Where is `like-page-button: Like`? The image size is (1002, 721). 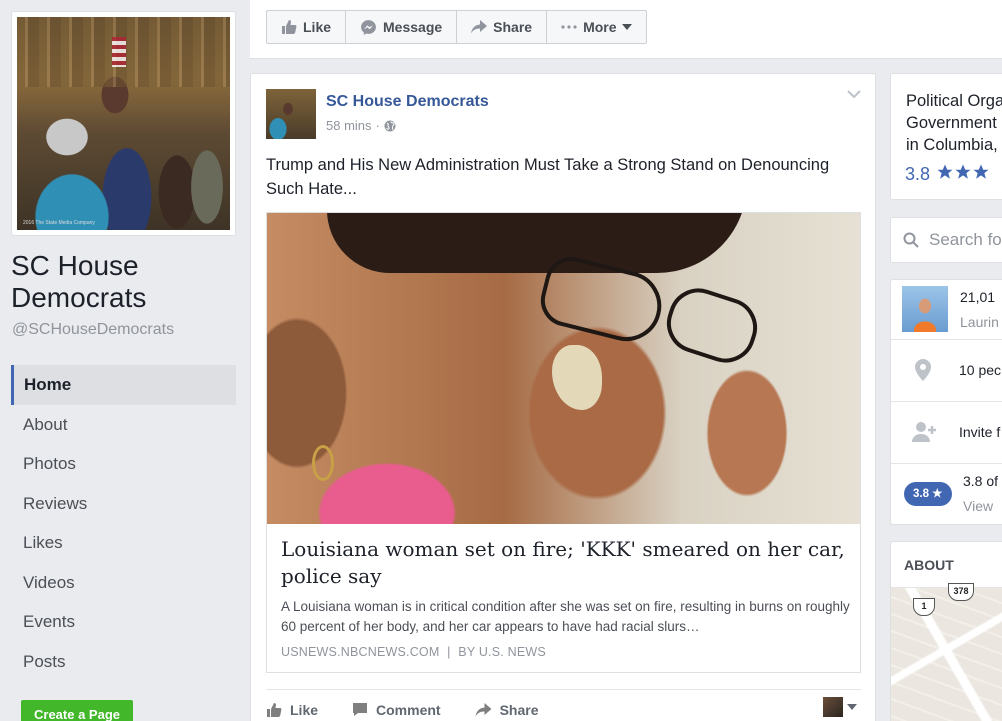
like-page-button: Like is located at coordinates (307, 27).